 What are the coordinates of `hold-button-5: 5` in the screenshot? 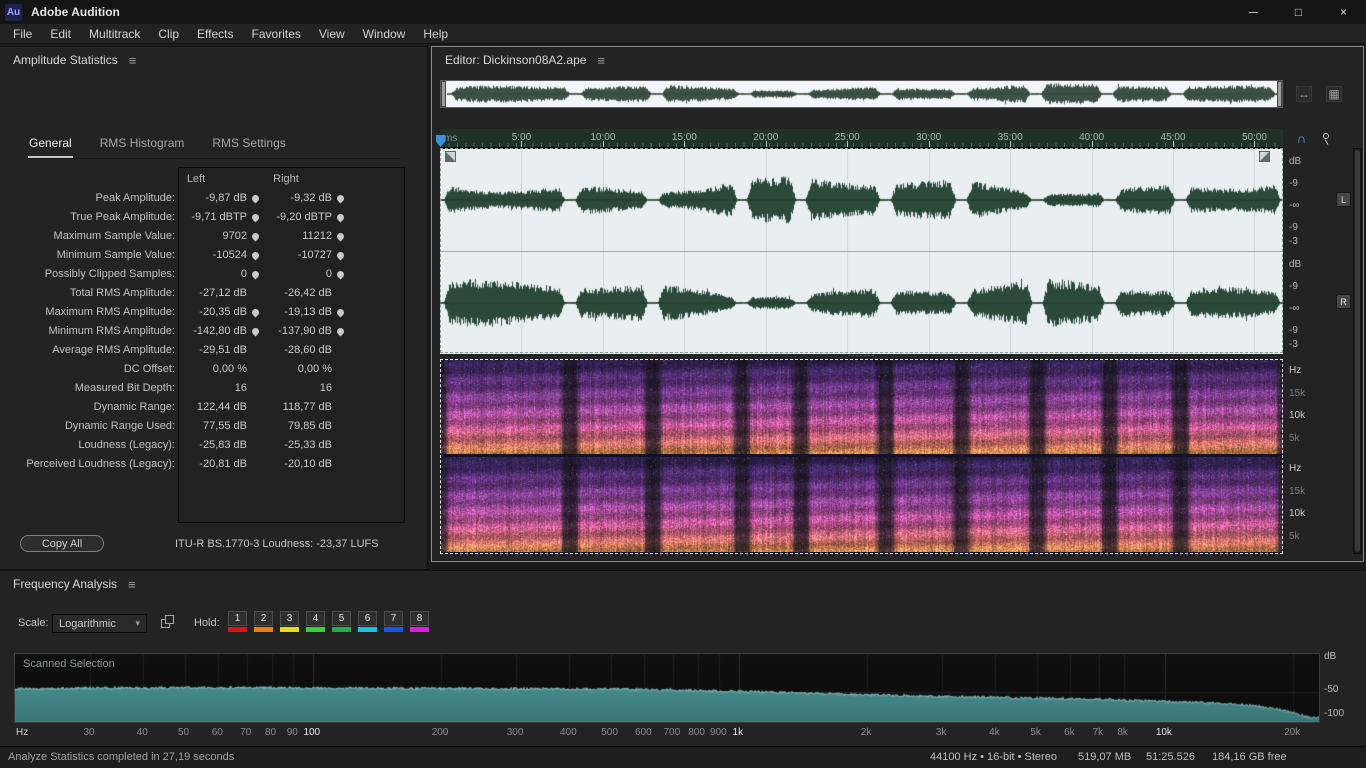 It's located at (341, 621).